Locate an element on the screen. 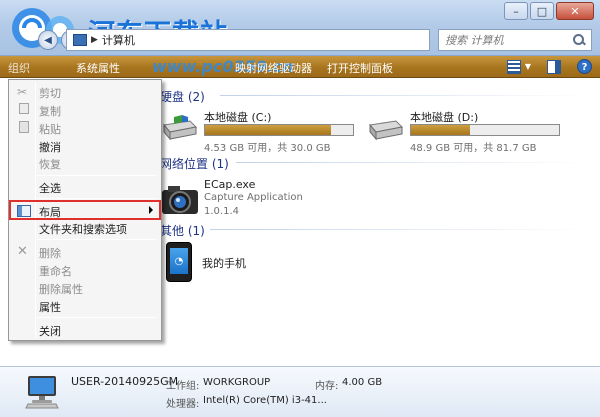 Image resolution: width=600 pixels, height=417 pixels. drive-d: 本地磁盘 (D:) 48.9 GB 可用，共 81.7 GB is located at coordinates (468, 131).